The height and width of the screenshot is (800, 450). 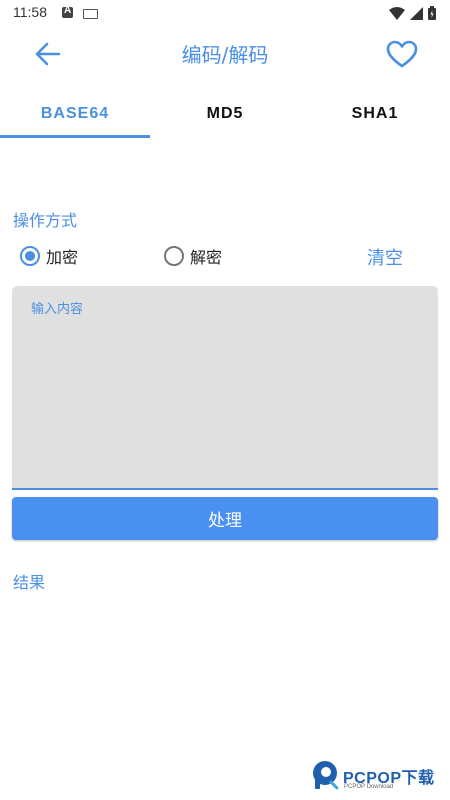 What do you see at coordinates (90, 14) in the screenshot?
I see `keyboard-icon` at bounding box center [90, 14].